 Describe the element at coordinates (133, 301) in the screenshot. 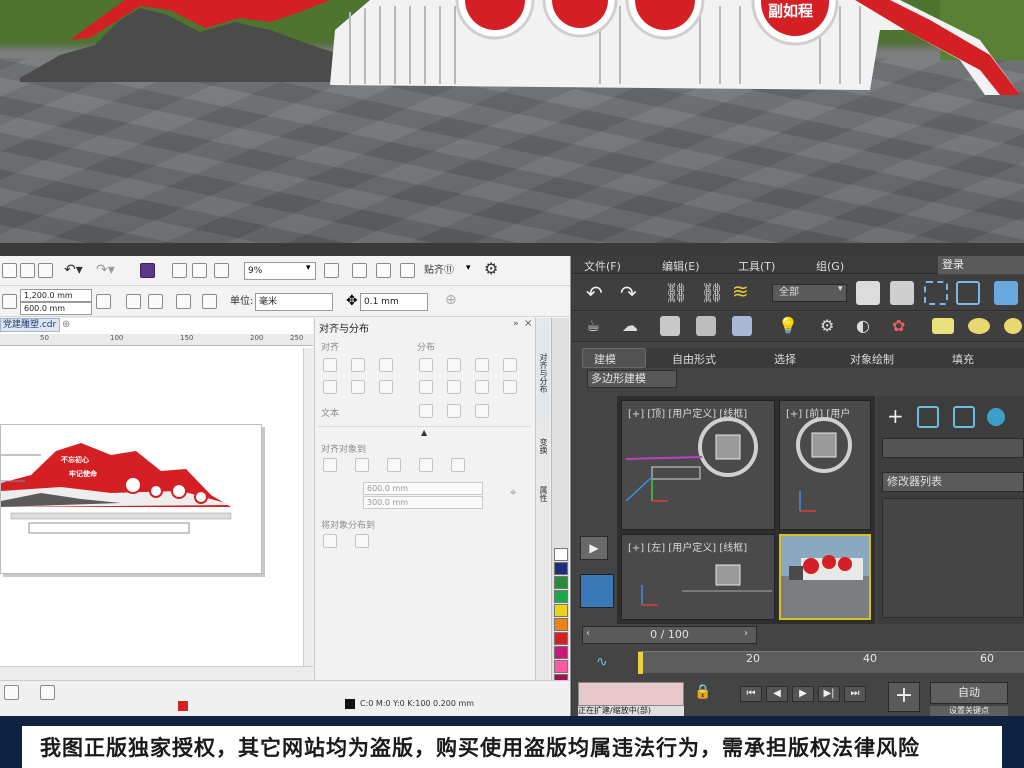

I see `portrait-icon` at that location.